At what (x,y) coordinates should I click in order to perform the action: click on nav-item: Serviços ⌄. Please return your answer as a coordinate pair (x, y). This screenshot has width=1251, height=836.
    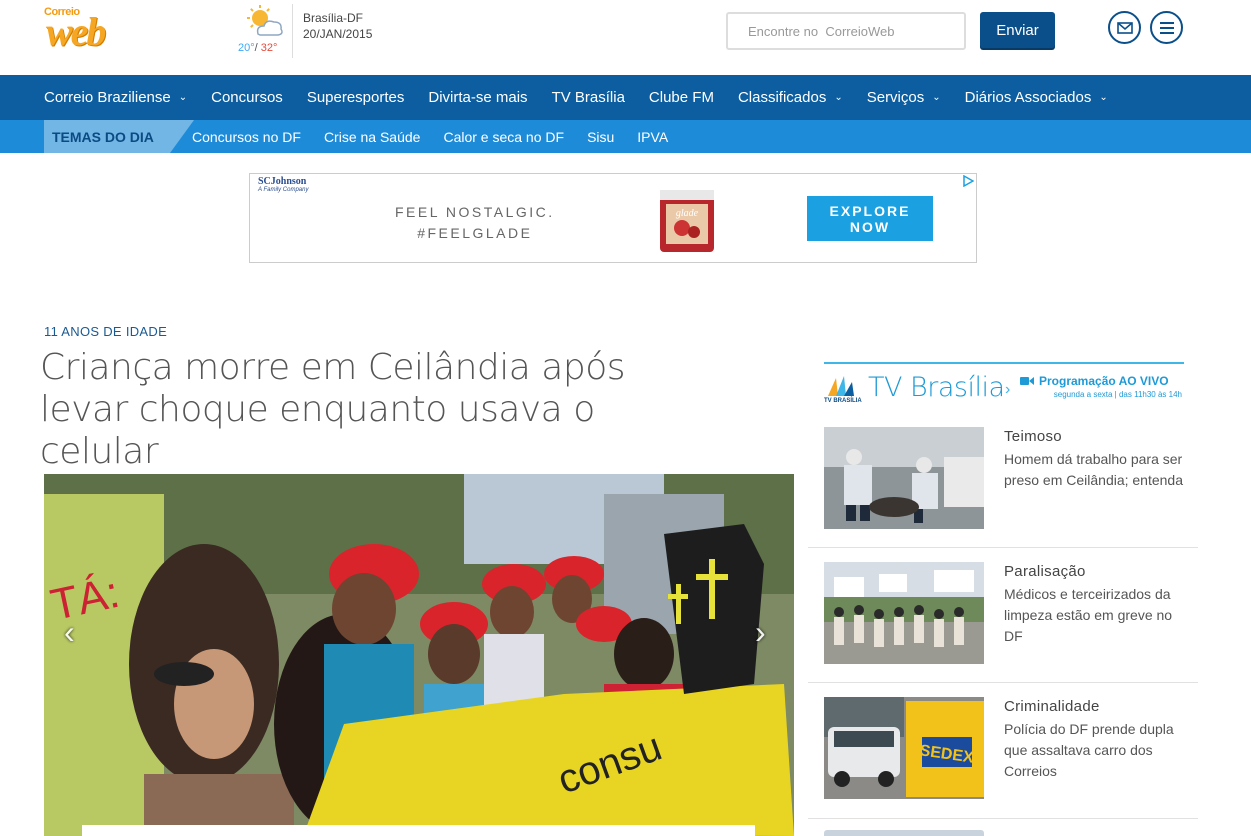
    Looking at the image, I should click on (898, 97).